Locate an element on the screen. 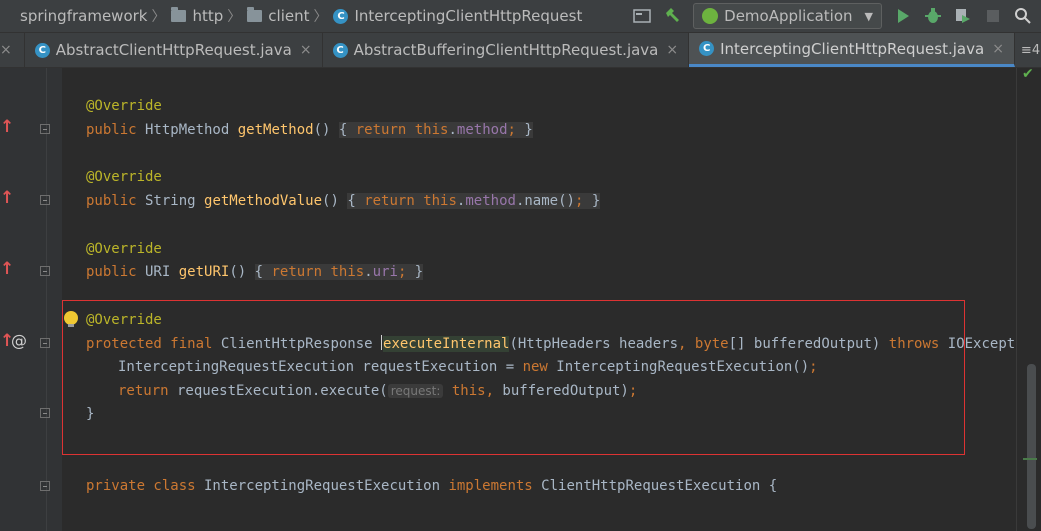  tab-intercepting-client-http-request: C InterceptingClientHttpRequest.java × is located at coordinates (852, 50).